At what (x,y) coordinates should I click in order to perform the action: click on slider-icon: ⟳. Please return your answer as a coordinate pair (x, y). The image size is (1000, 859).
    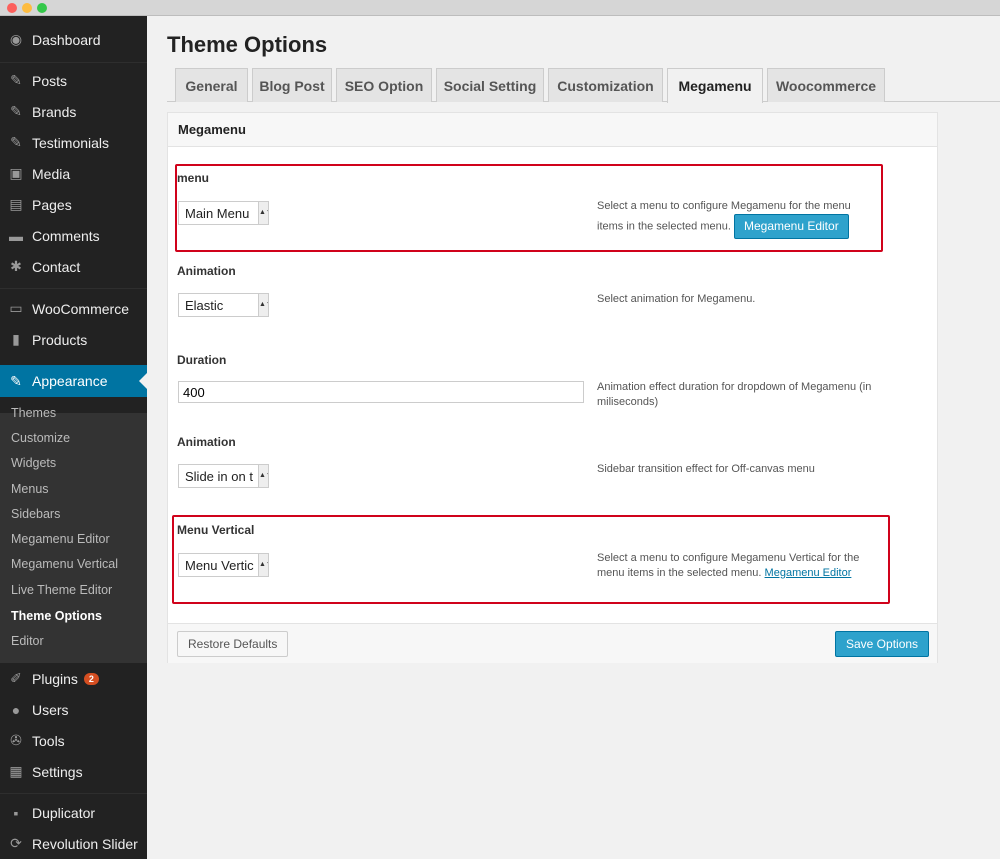
    Looking at the image, I should click on (16, 843).